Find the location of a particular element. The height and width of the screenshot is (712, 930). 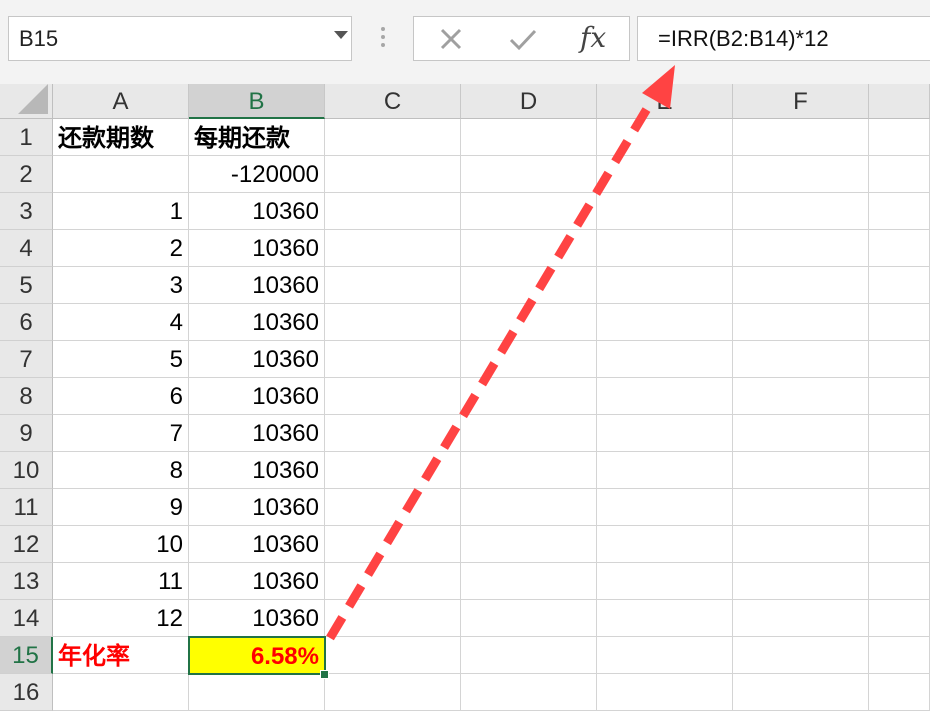

cell-d15 is located at coordinates (529, 655).